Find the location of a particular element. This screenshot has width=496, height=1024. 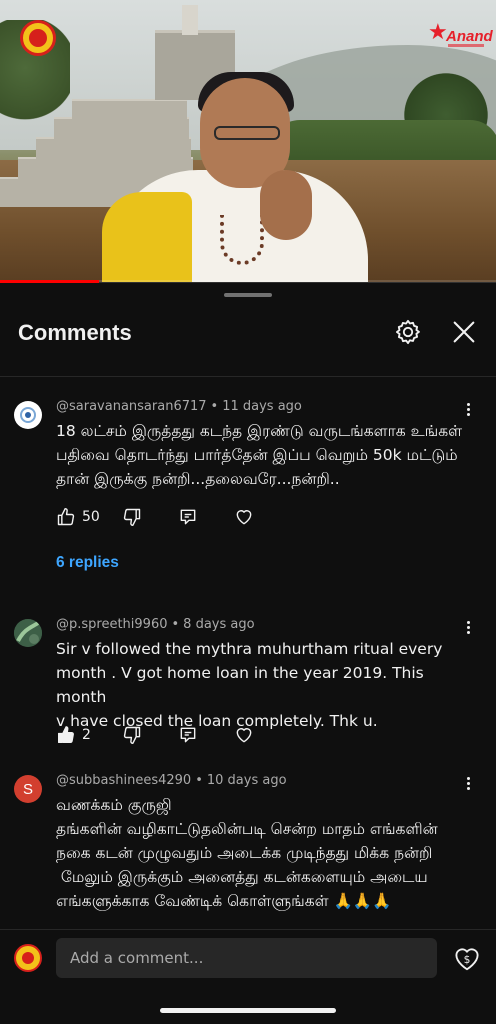

comment-time: 11 days ago is located at coordinates (262, 406).